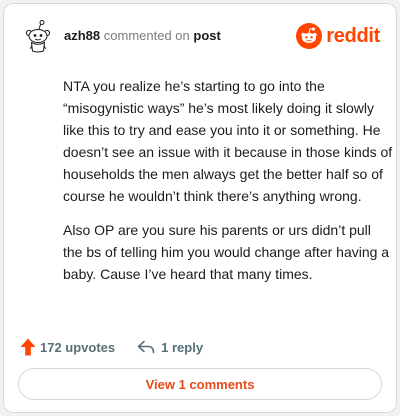  What do you see at coordinates (82, 35) in the screenshot?
I see `username: azh88` at bounding box center [82, 35].